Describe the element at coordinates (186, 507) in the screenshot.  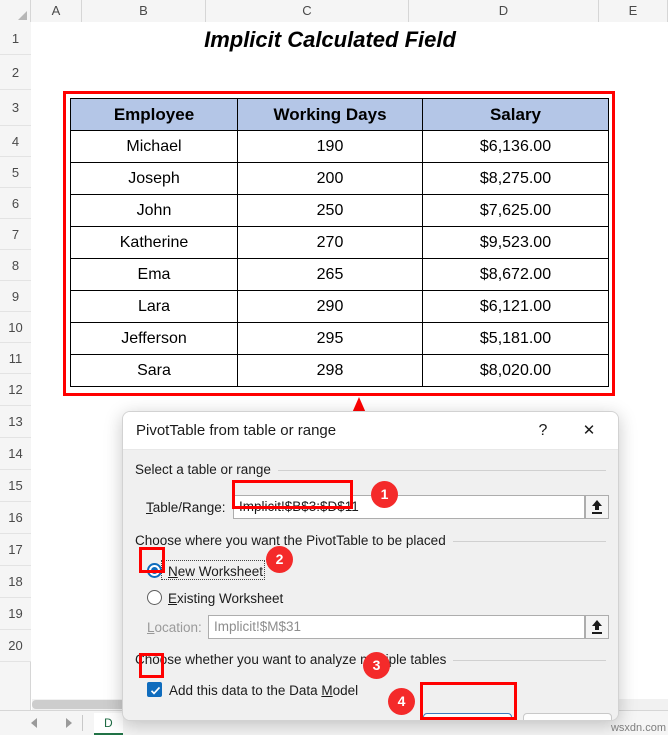
I see `table-range-label: Table/Range:` at that location.